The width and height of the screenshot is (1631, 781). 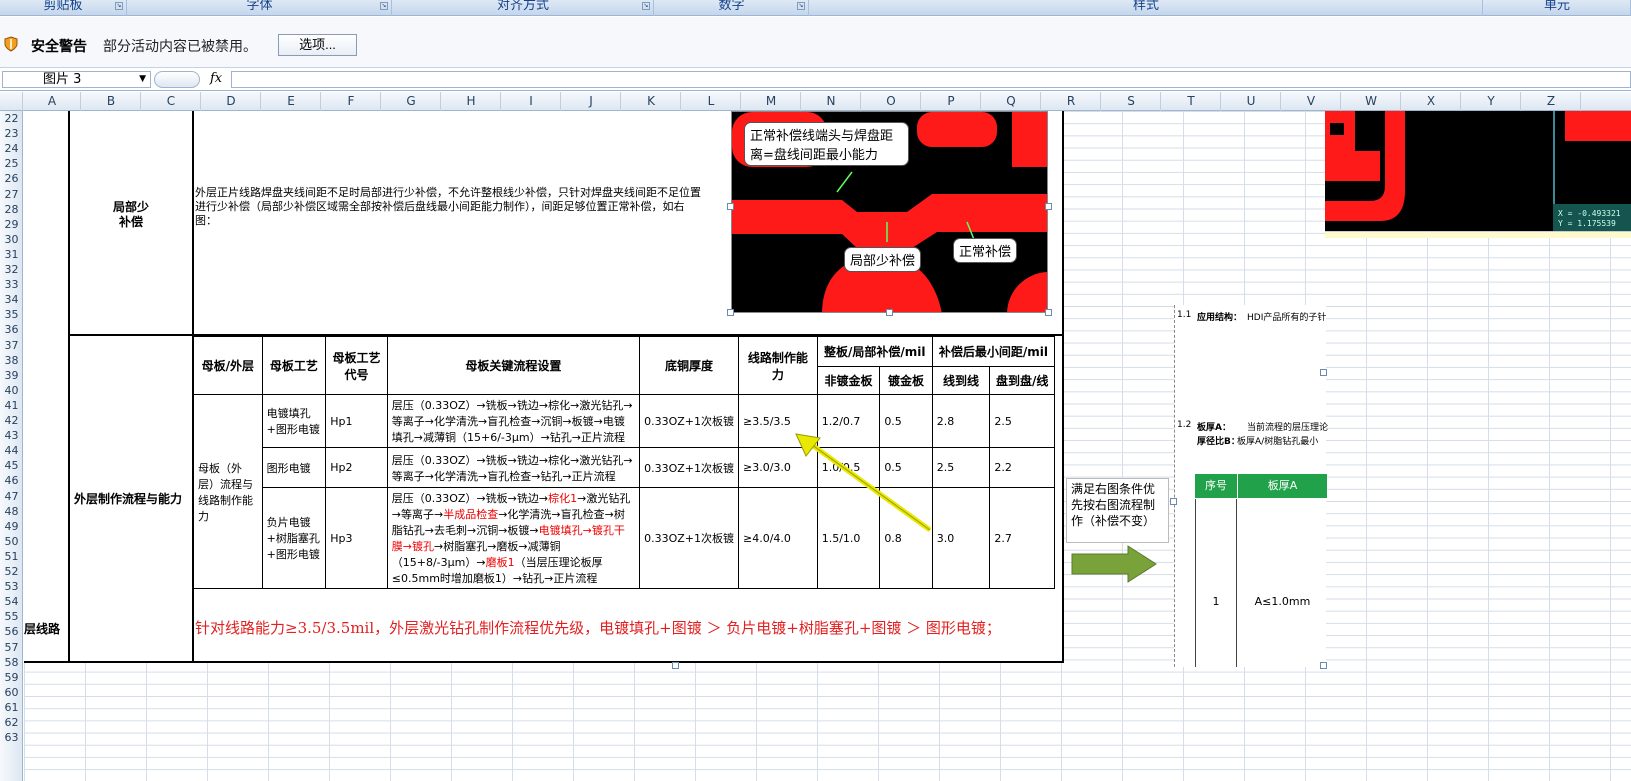 What do you see at coordinates (11, 738) in the screenshot?
I see `row-header: 63` at bounding box center [11, 738].